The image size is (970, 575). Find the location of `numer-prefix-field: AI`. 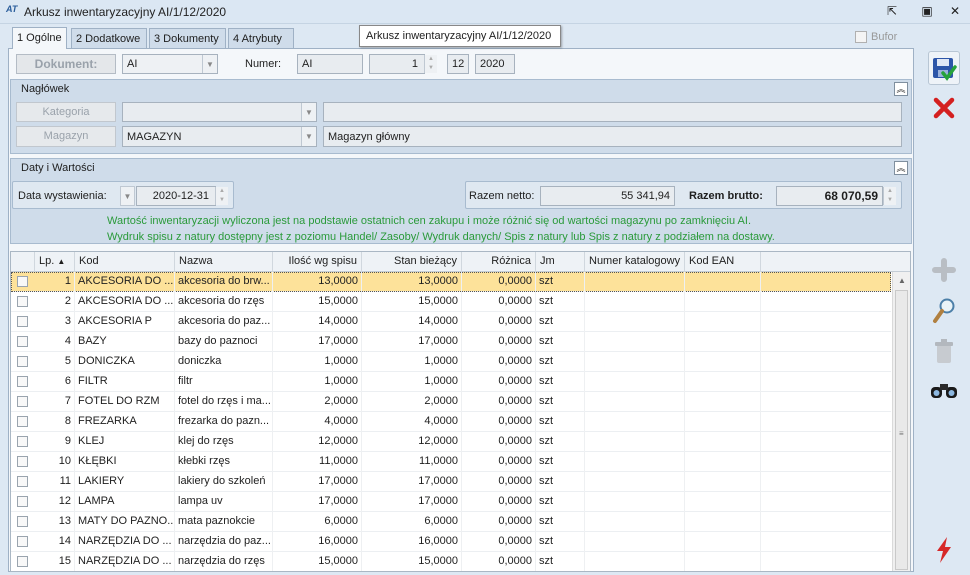

numer-prefix-field: AI is located at coordinates (330, 64).